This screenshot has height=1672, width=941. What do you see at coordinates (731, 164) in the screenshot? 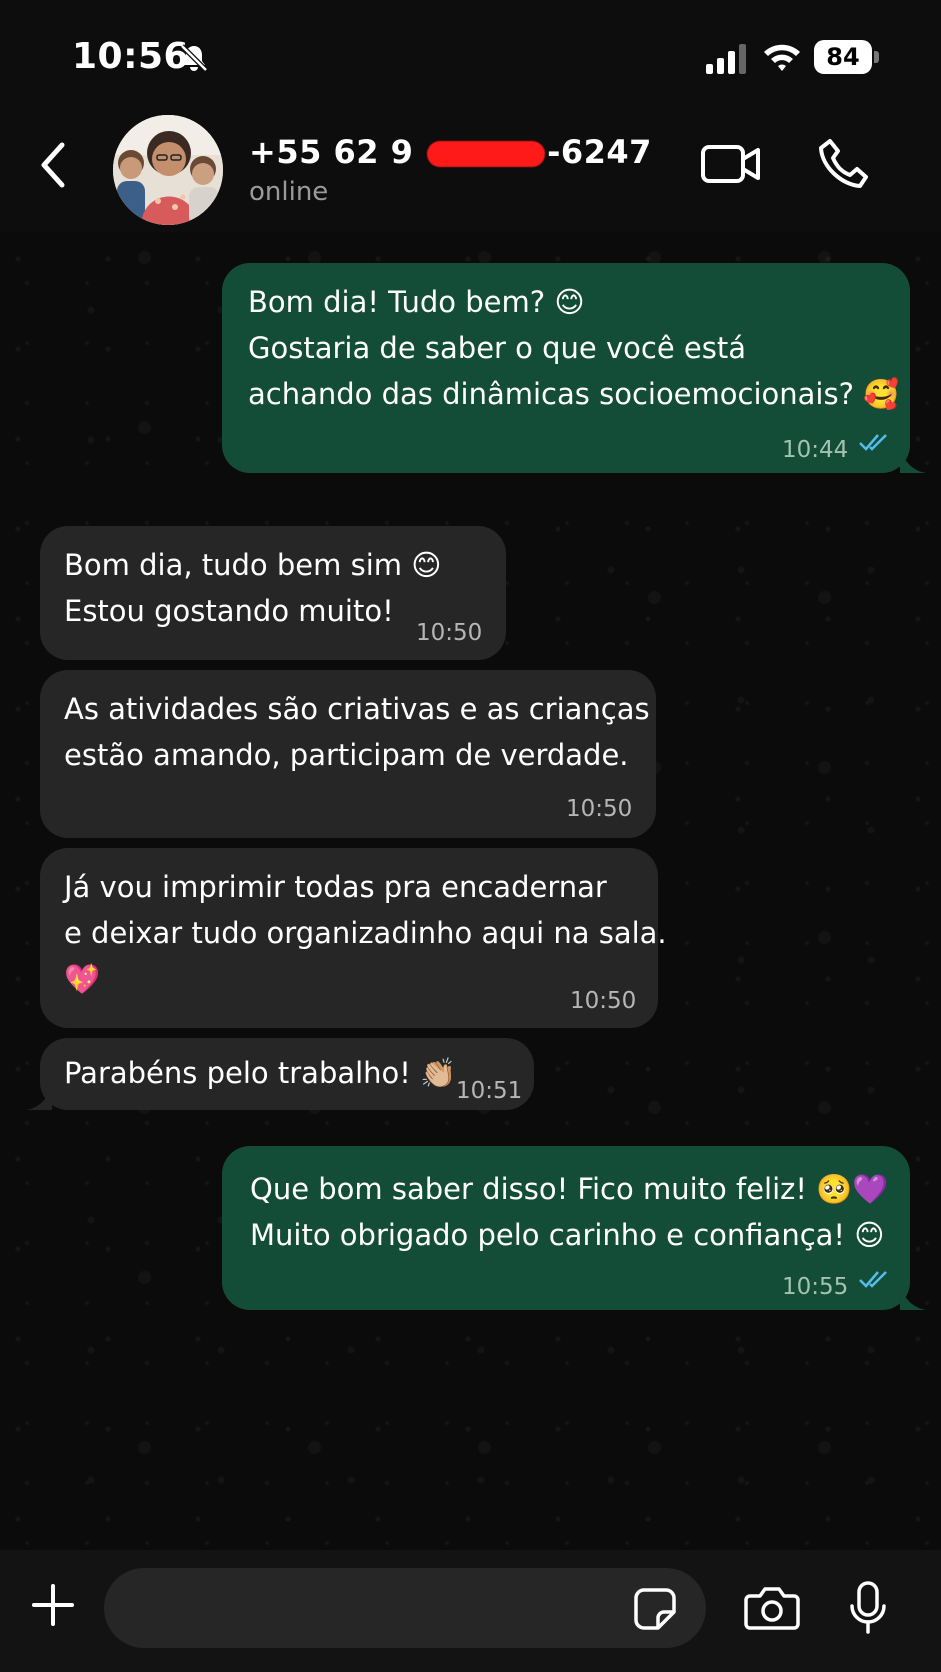
I see `video-call-icon` at bounding box center [731, 164].